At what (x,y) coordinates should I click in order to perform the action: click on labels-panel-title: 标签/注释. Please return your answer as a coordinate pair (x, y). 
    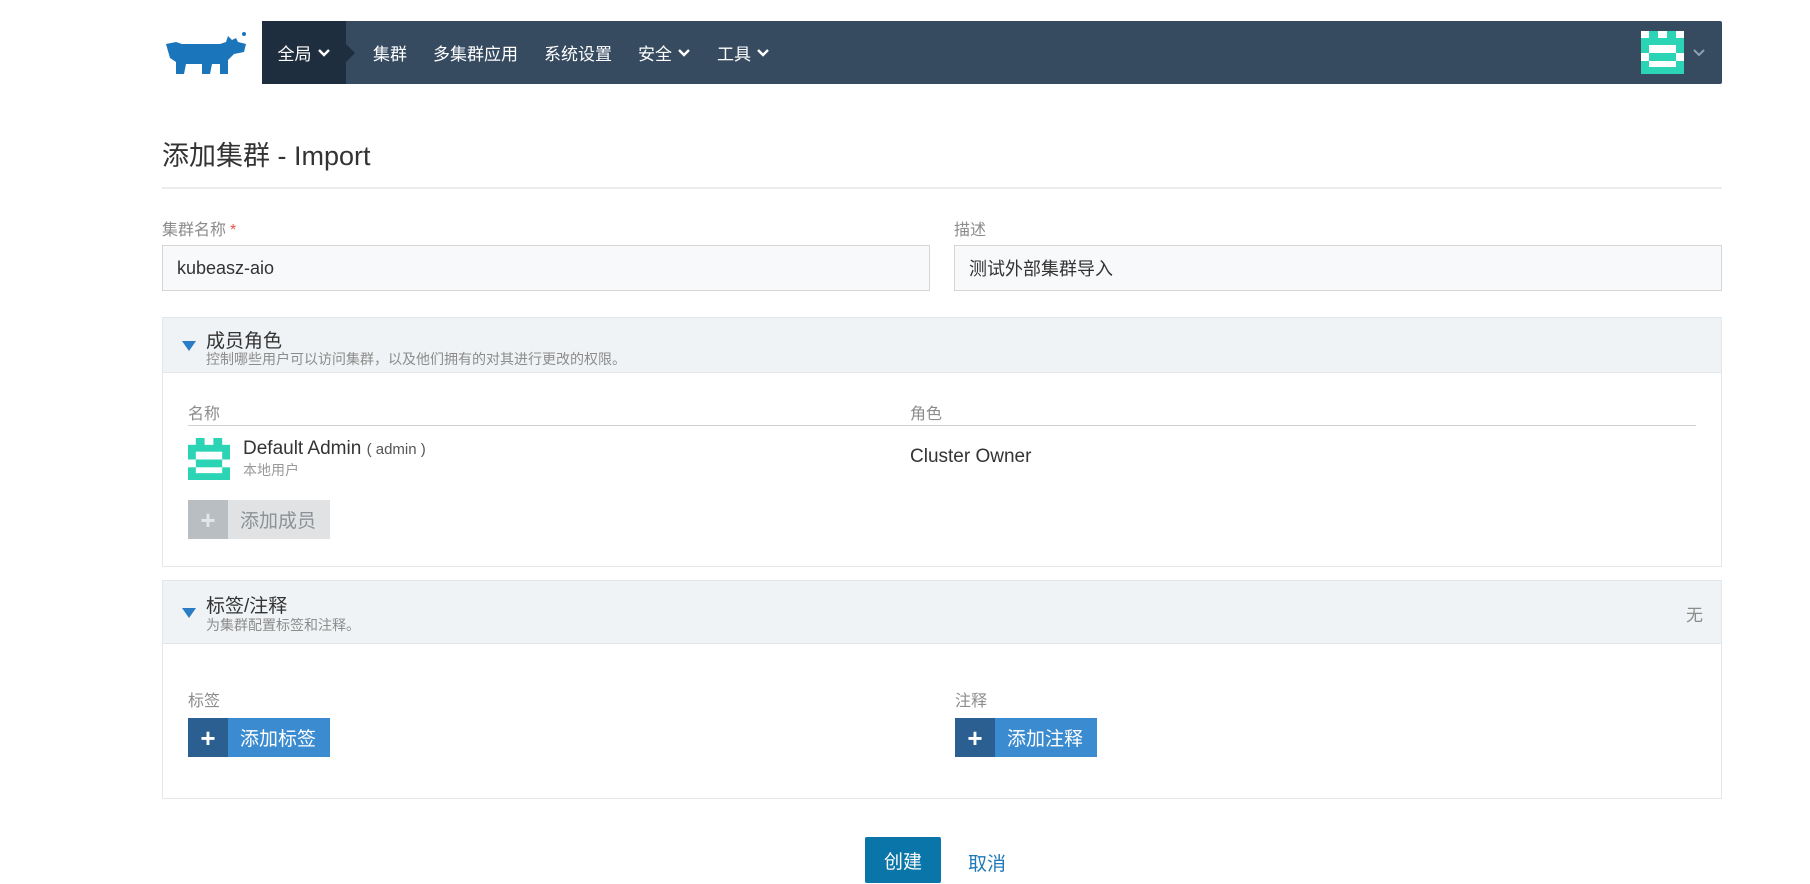
    Looking at the image, I should click on (247, 606).